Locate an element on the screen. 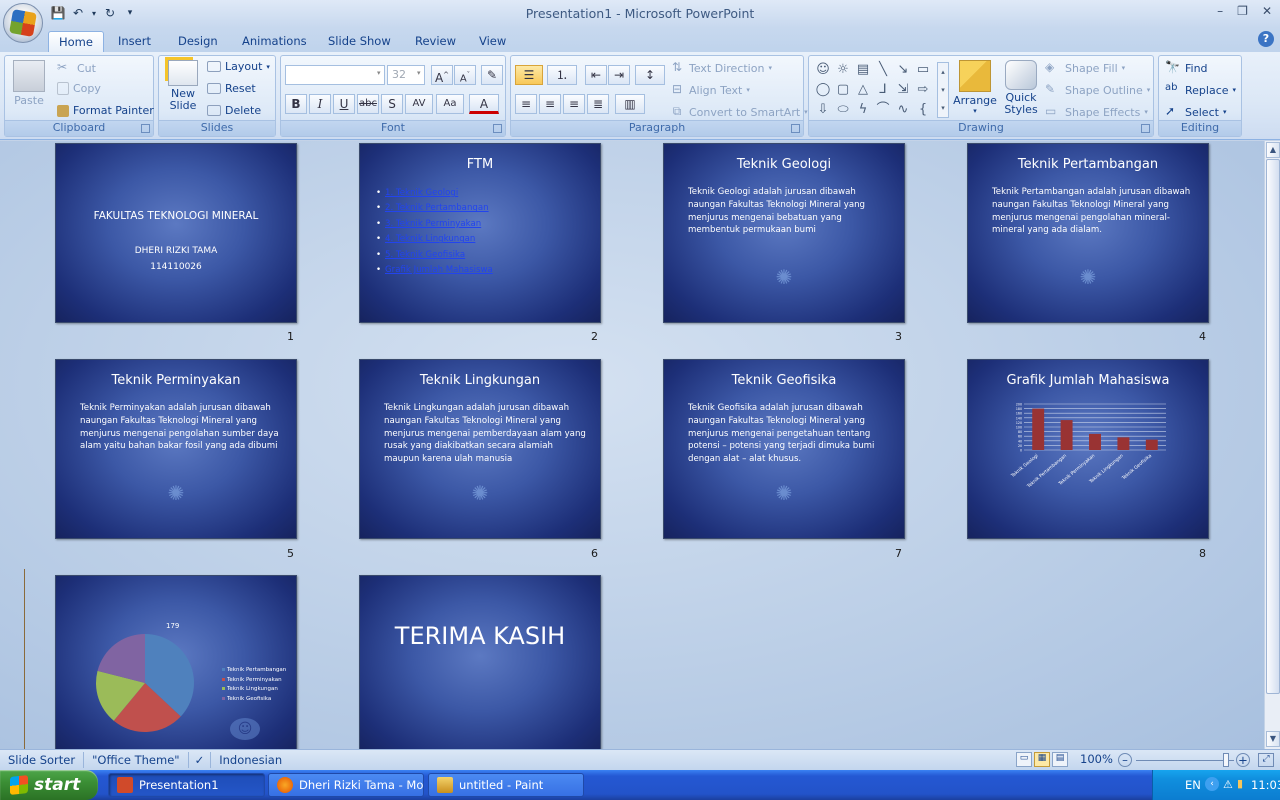 The height and width of the screenshot is (800, 1280). shapes-gallery: ☺ ☼ ▤ ╲ ↘ ▭ ◯ ▢ △ ⅃ ⇲ ⇨ ⇩ ⬭ ϟ ⌒ ∿ { is located at coordinates (876, 89).